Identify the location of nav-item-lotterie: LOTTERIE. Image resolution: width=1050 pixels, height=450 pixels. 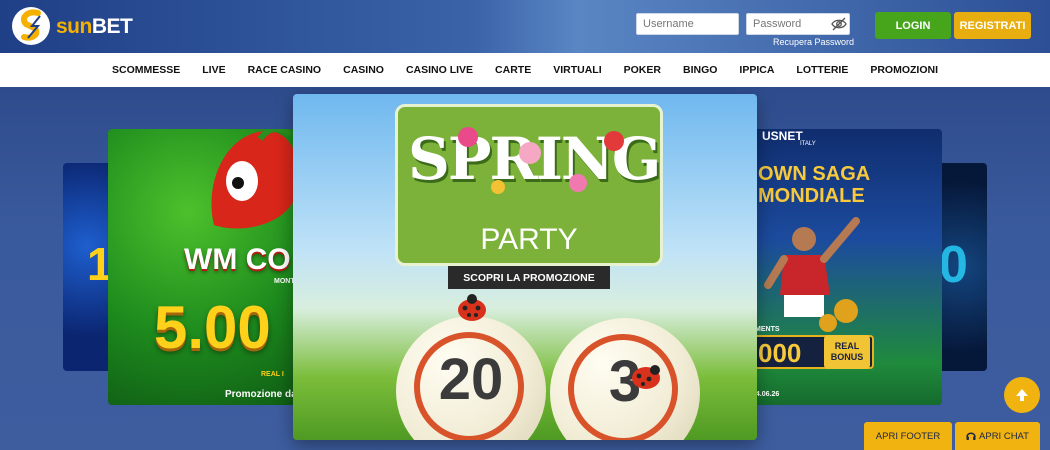
(822, 70).